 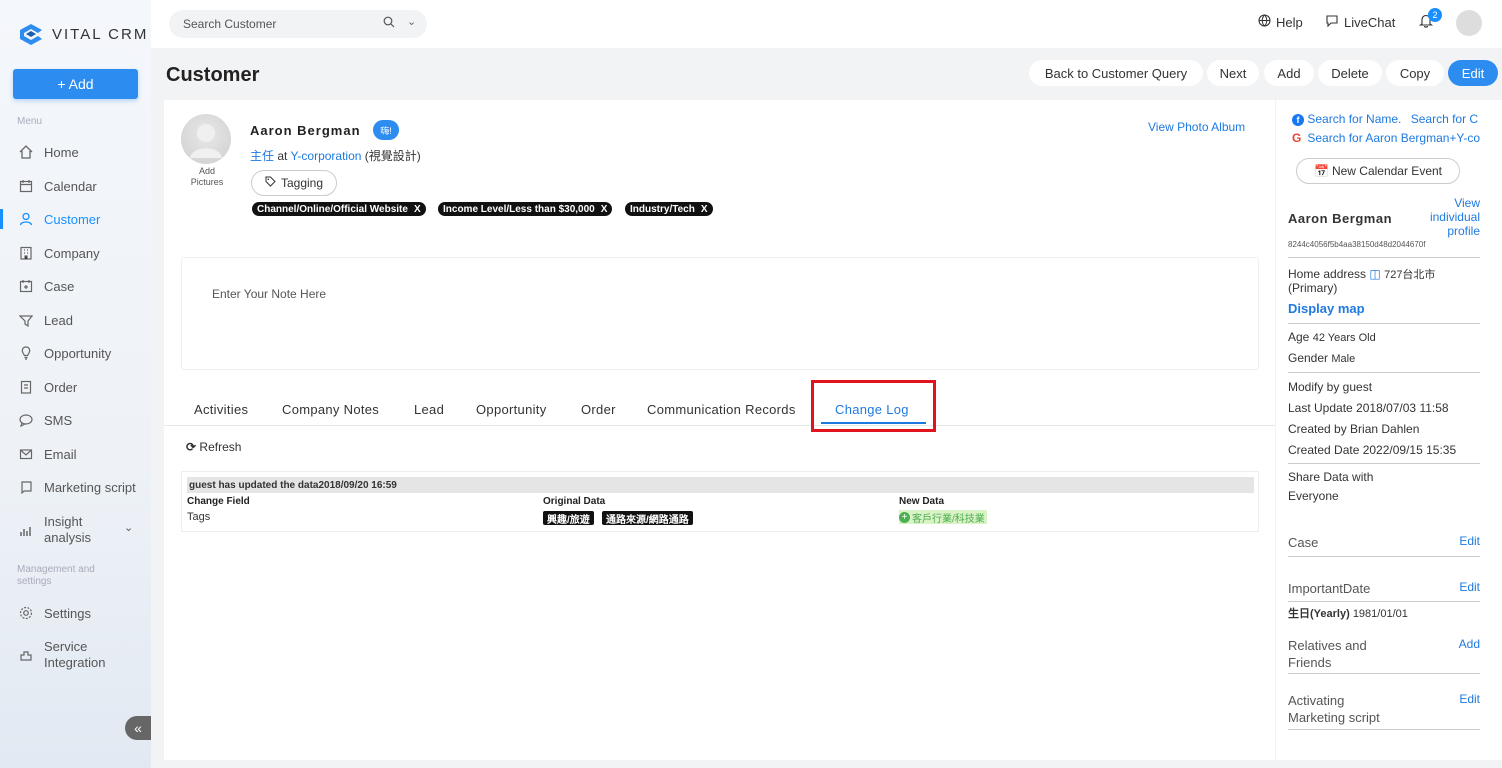 What do you see at coordinates (389, 23) in the screenshot?
I see `search-icon` at bounding box center [389, 23].